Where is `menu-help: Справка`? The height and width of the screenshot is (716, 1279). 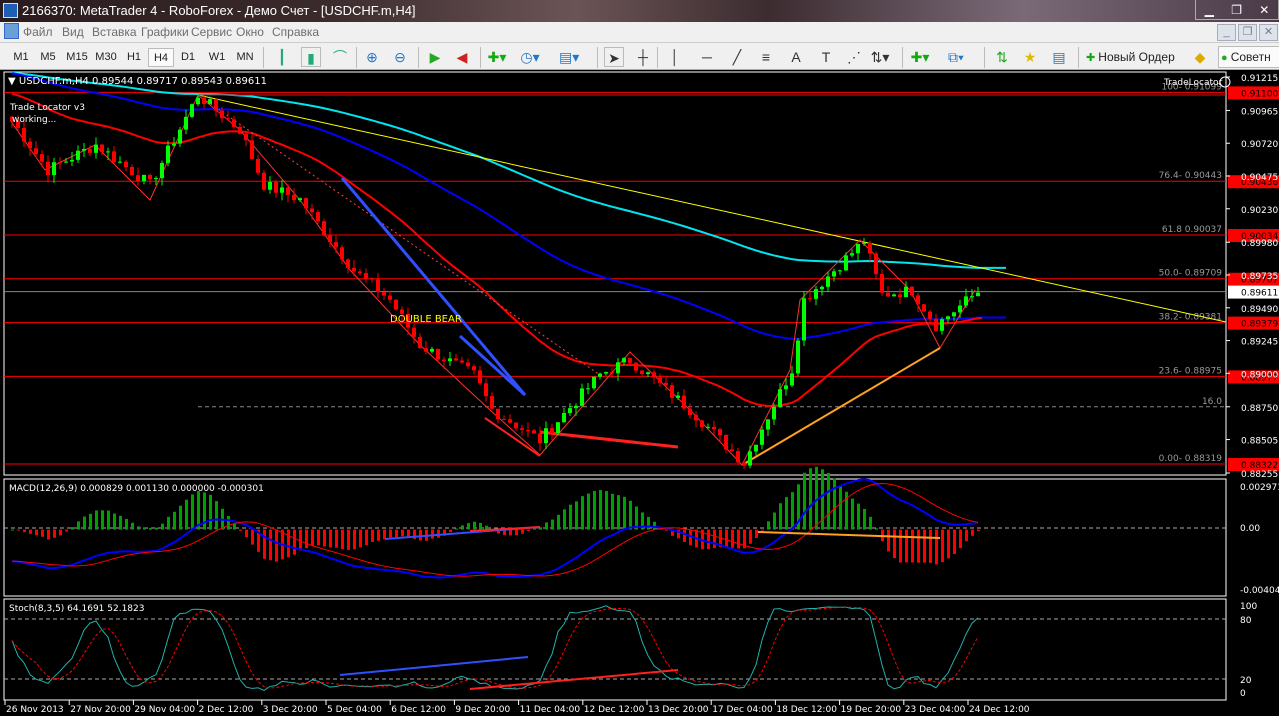 menu-help: Справка is located at coordinates (295, 32).